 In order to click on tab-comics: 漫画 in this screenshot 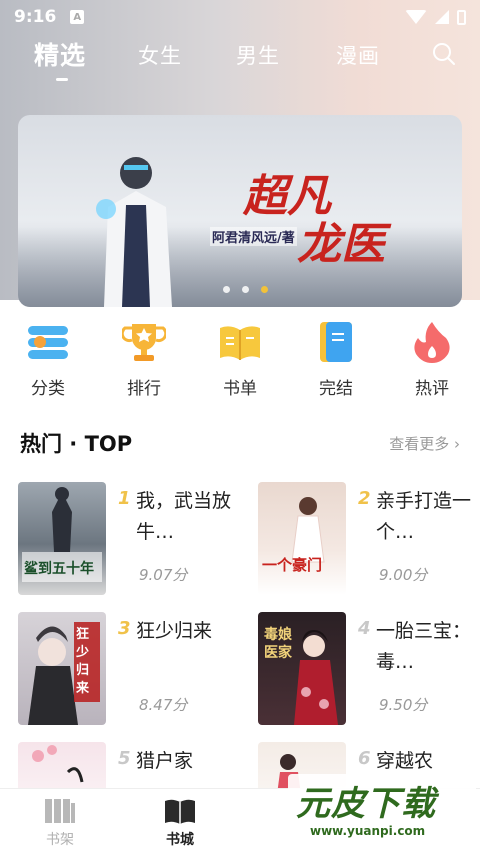, I will do `click(358, 55)`.